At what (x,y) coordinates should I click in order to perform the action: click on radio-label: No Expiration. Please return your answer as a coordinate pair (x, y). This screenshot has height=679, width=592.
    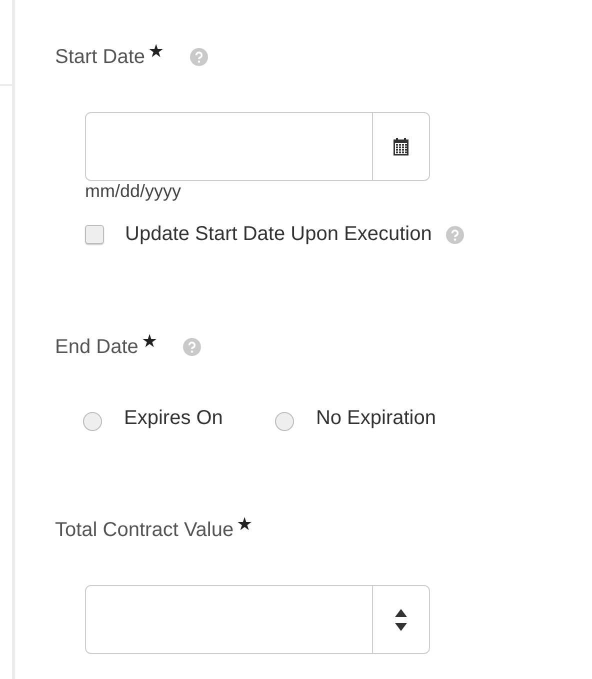
    Looking at the image, I should click on (376, 418).